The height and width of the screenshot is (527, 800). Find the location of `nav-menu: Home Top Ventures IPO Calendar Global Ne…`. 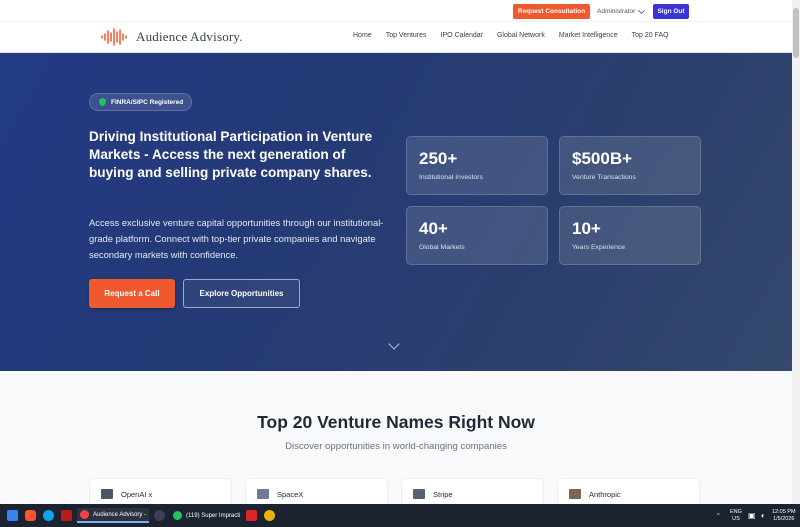

nav-menu: Home Top Ventures IPO Calendar Global Ne… is located at coordinates (511, 35).